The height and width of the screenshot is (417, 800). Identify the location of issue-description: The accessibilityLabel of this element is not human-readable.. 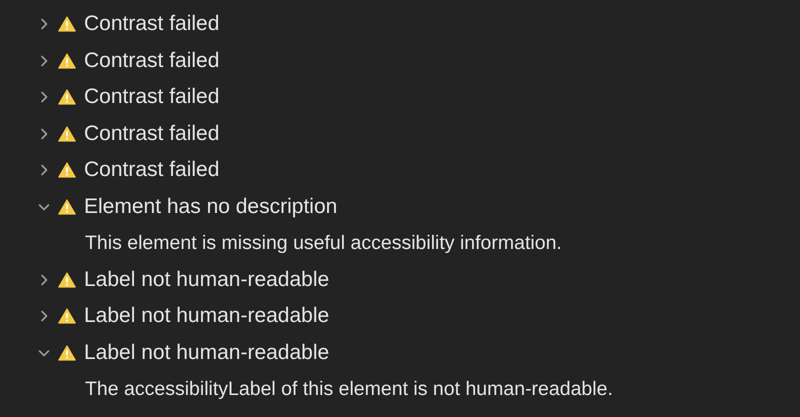
(349, 389).